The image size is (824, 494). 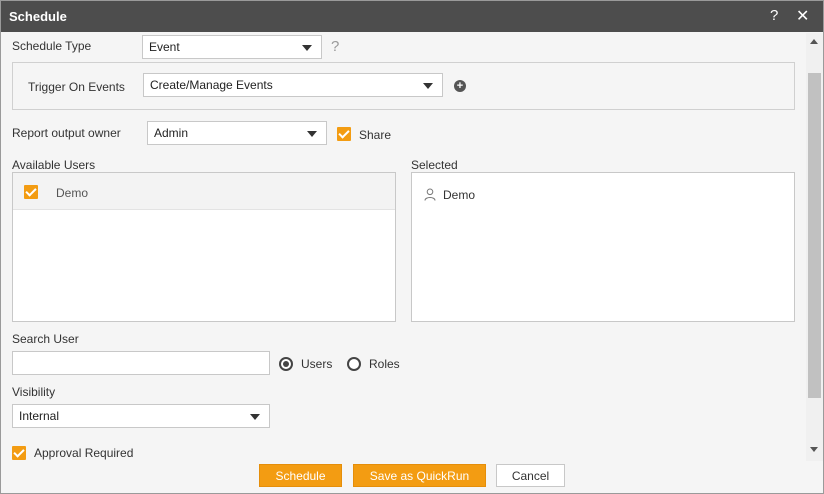 I want to click on selected-users-list: Demo, so click(x=603, y=247).